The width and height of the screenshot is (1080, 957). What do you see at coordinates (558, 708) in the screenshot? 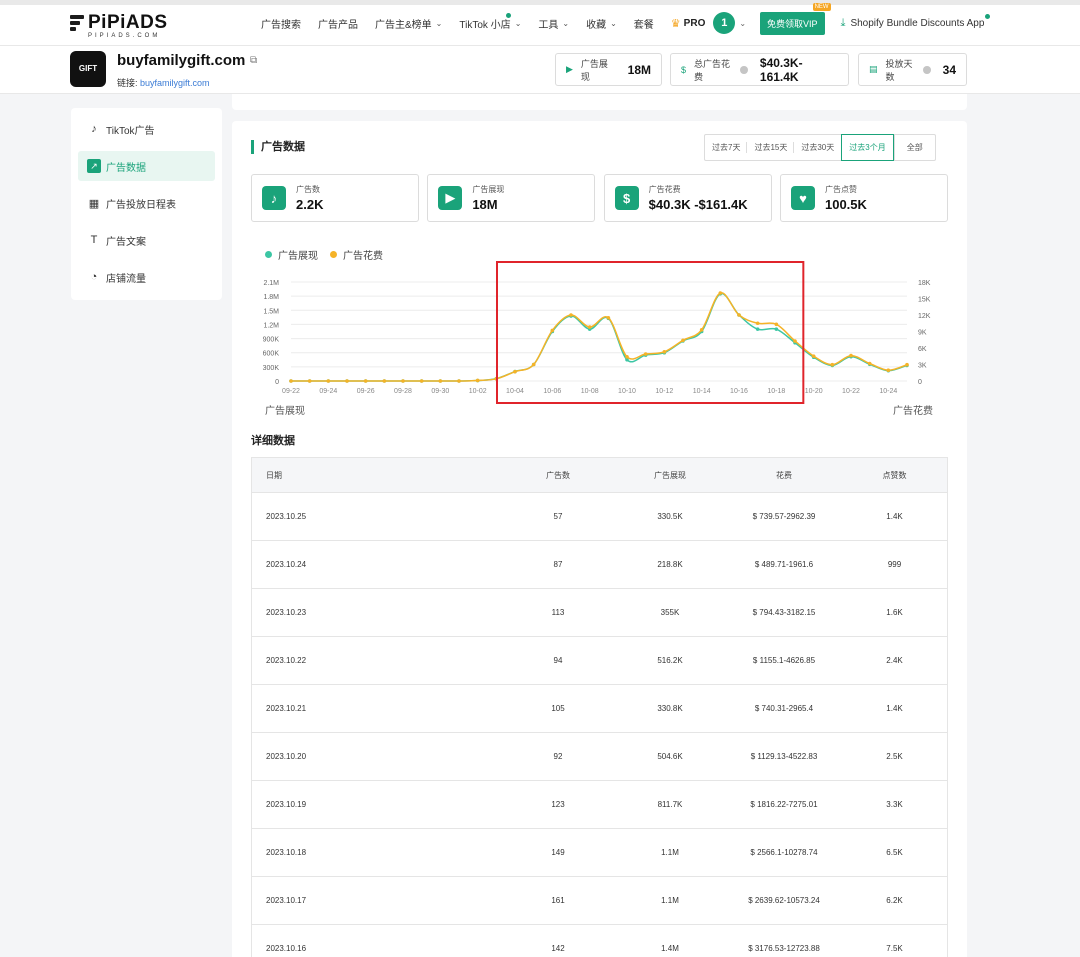
I see `table-cell: 105` at bounding box center [558, 708].